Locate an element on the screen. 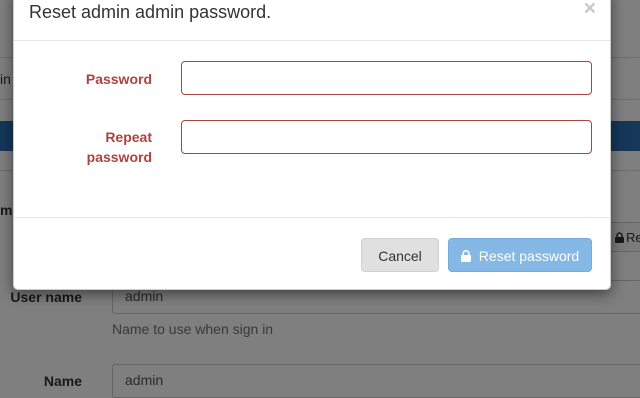 The width and height of the screenshot is (640, 398). modal-title: Reset admin admin password. is located at coordinates (150, 12).